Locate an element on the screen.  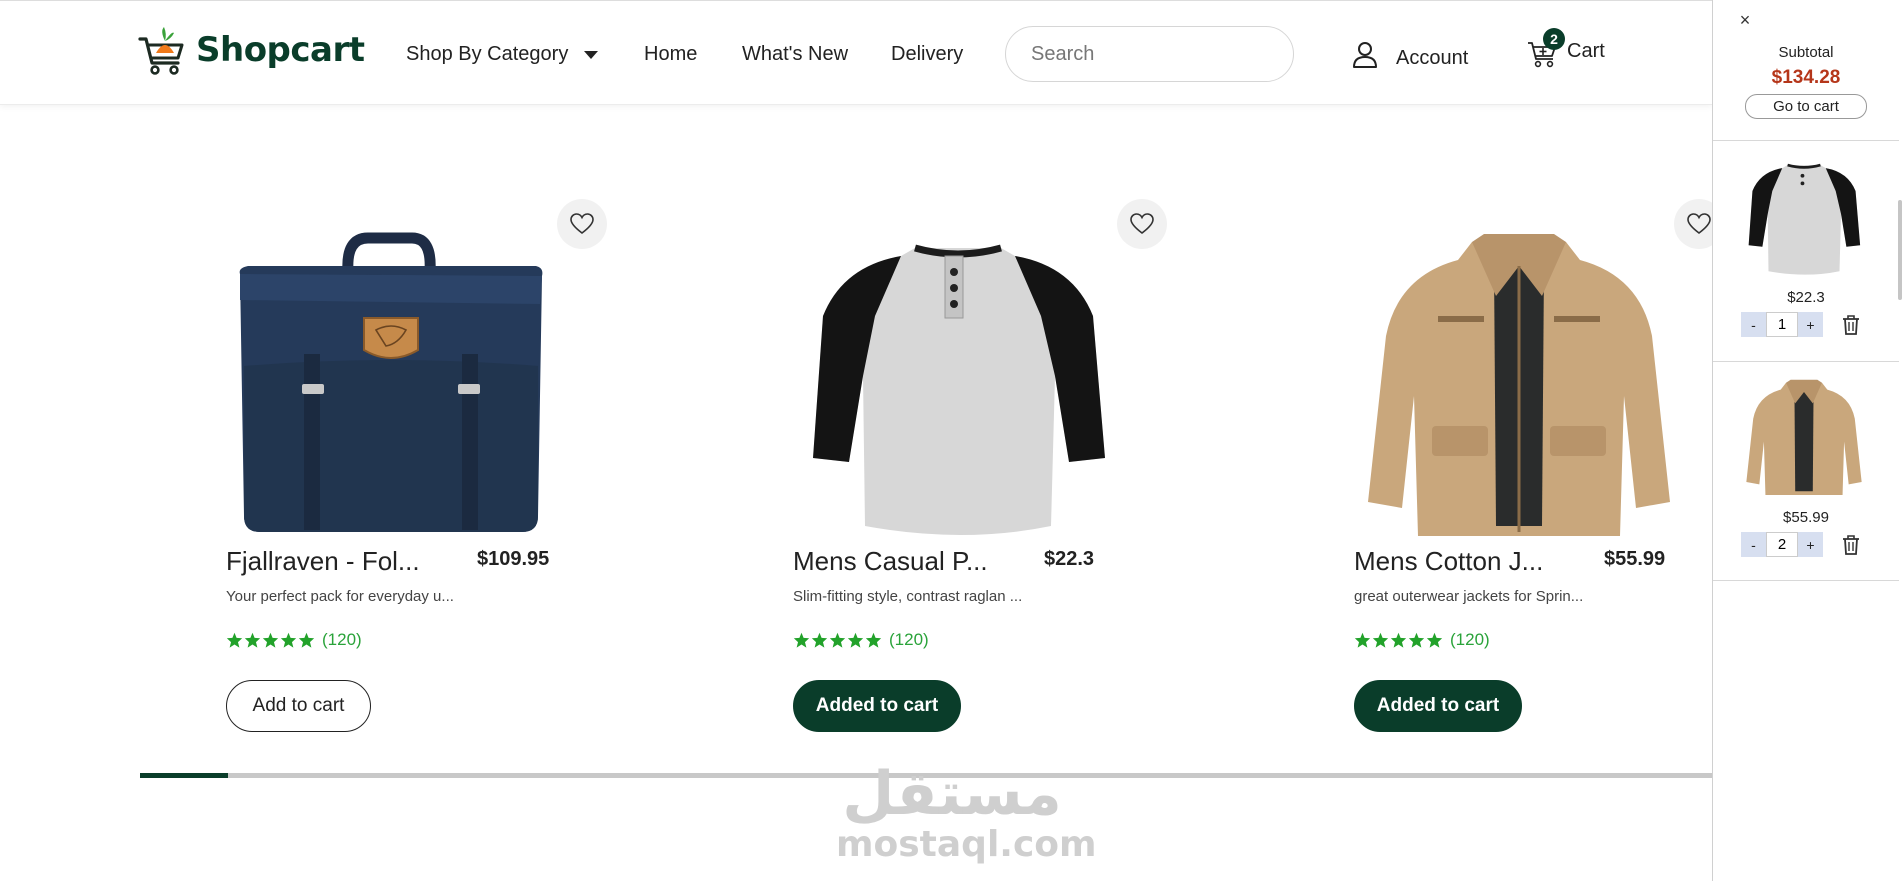
nav-shop-by-category: Shop By Category is located at coordinates (502, 54).